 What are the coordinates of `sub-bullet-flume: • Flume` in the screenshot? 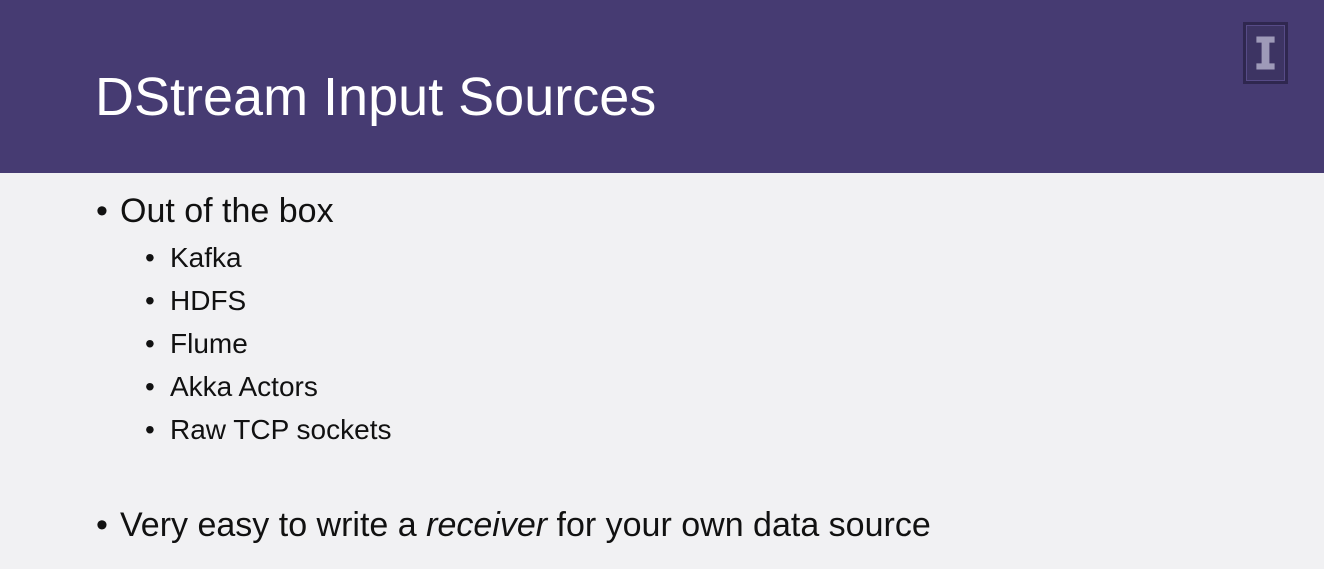 It's located at (268, 343).